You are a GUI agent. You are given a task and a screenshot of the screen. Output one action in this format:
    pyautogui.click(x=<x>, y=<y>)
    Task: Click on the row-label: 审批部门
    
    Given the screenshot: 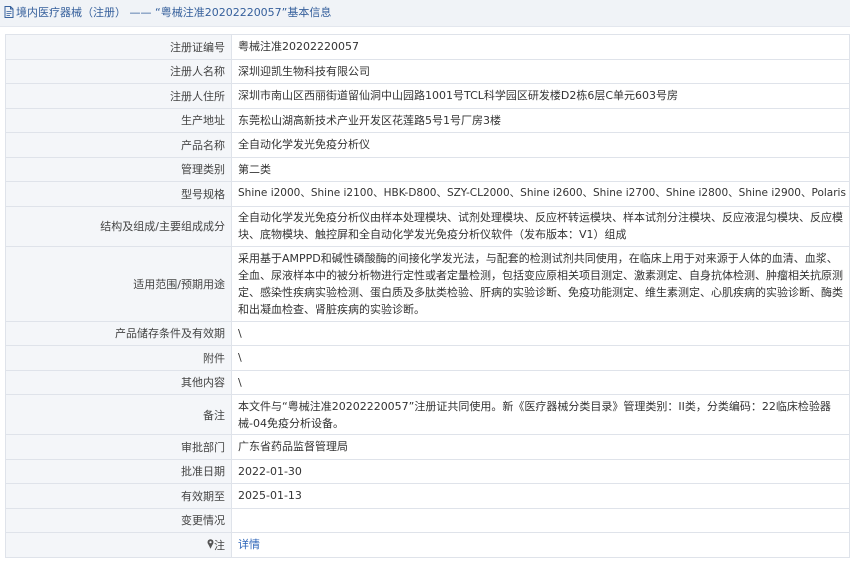 What is the action you would take?
    pyautogui.click(x=118, y=447)
    